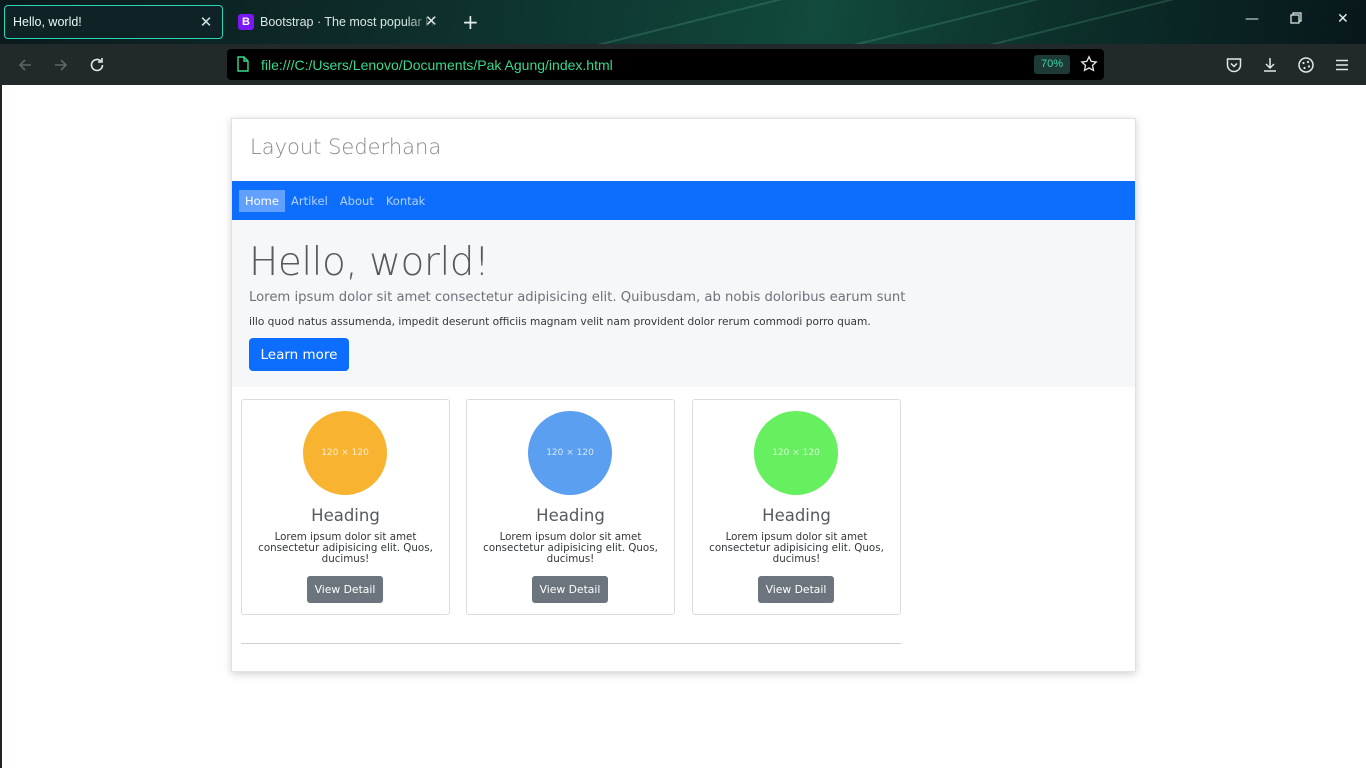 This screenshot has width=1366, height=768. I want to click on window-edge, so click(1, 426).